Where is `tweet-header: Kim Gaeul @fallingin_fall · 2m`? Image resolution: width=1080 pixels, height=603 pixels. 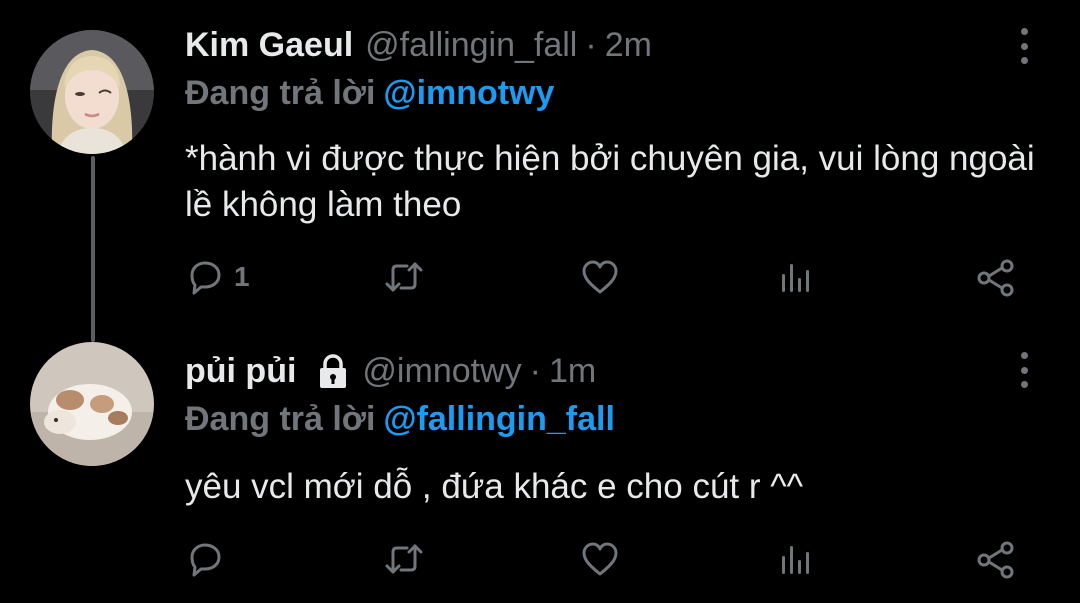
tweet-header: Kim Gaeul @fallingin_fall · 2m is located at coordinates (418, 45).